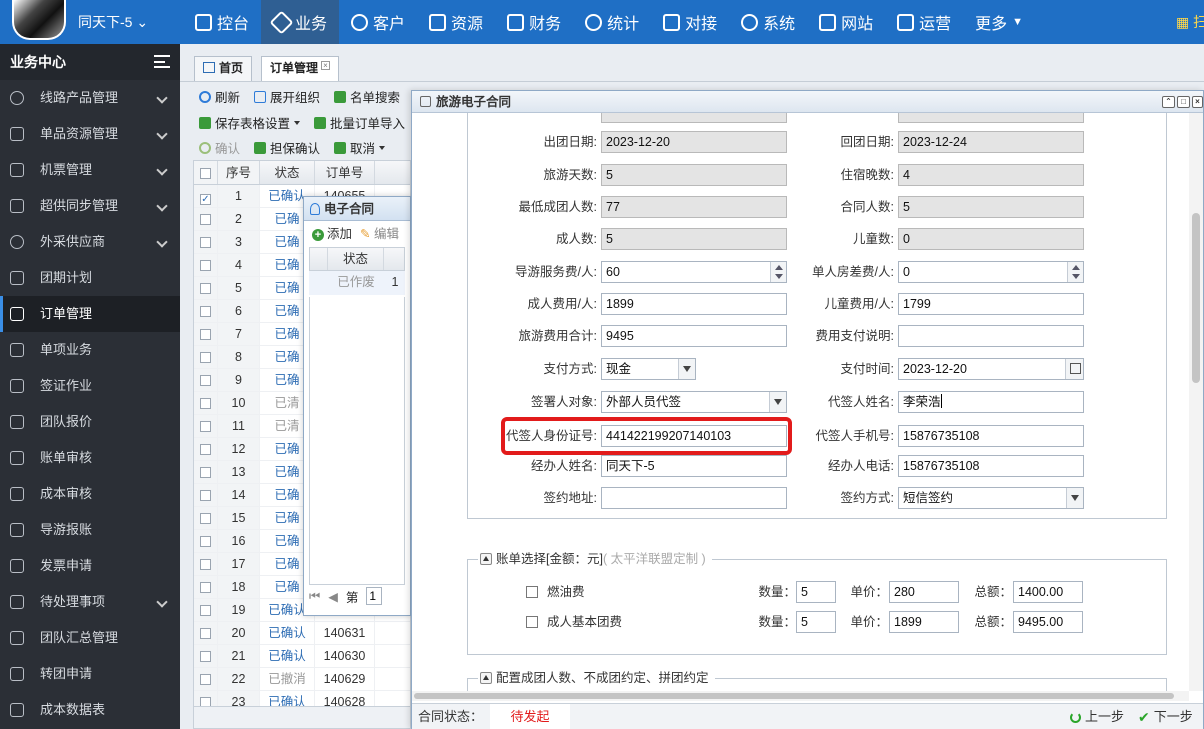 The image size is (1204, 729). What do you see at coordinates (90, 134) in the screenshot?
I see `sidebar-item-single-resource: 单品资源管理` at bounding box center [90, 134].